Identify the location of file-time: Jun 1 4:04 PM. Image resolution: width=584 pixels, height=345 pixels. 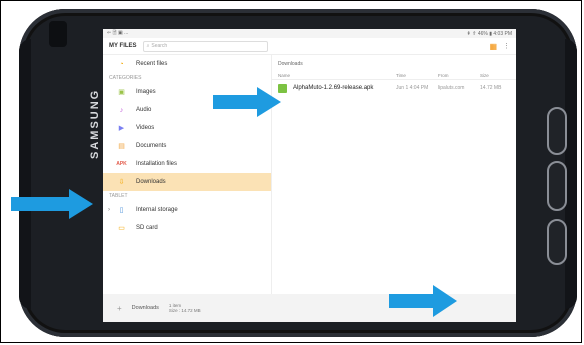
(412, 88).